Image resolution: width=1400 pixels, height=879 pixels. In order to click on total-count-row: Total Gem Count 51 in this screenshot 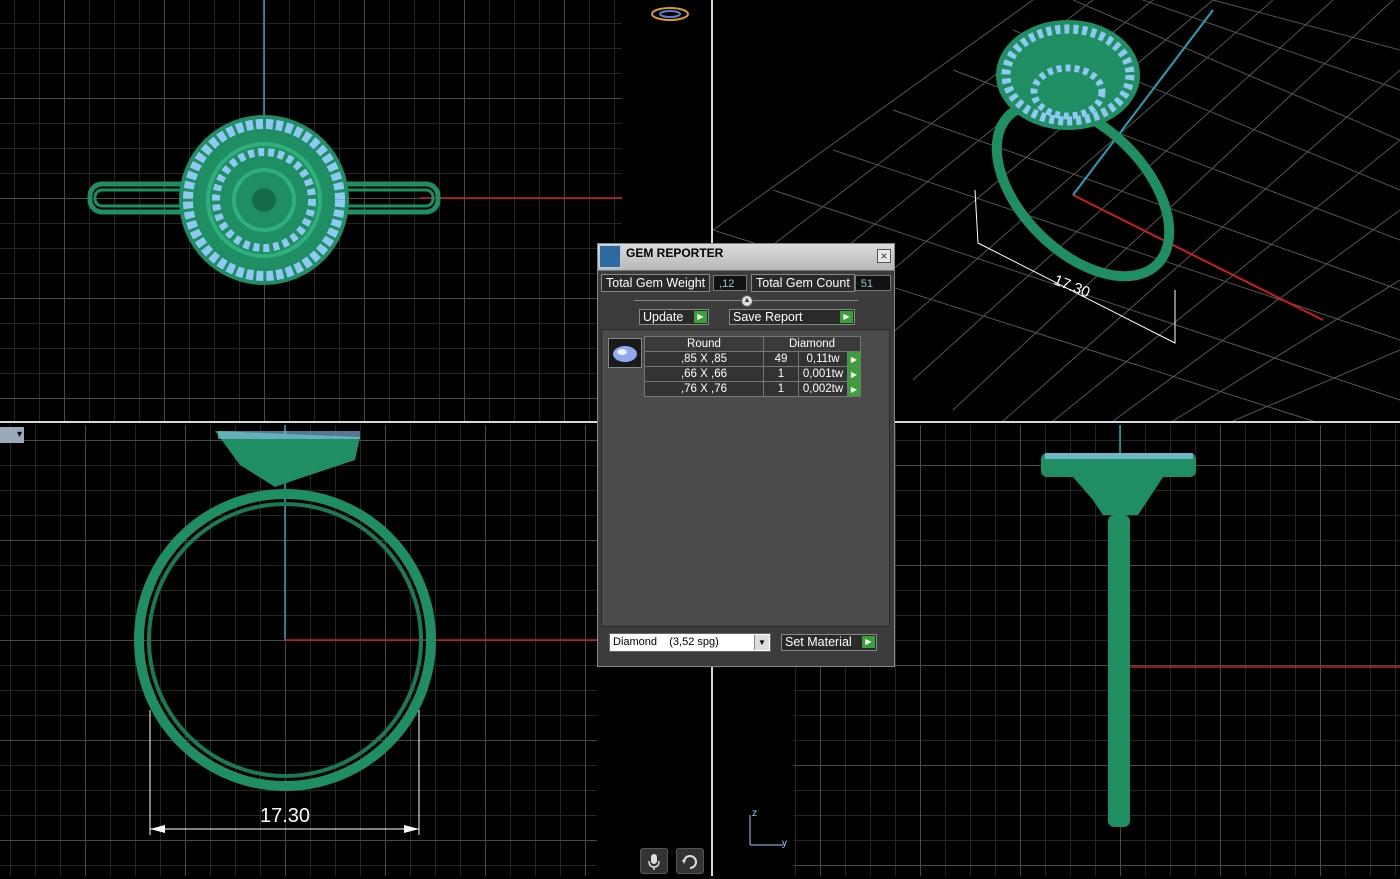, I will do `click(821, 283)`.